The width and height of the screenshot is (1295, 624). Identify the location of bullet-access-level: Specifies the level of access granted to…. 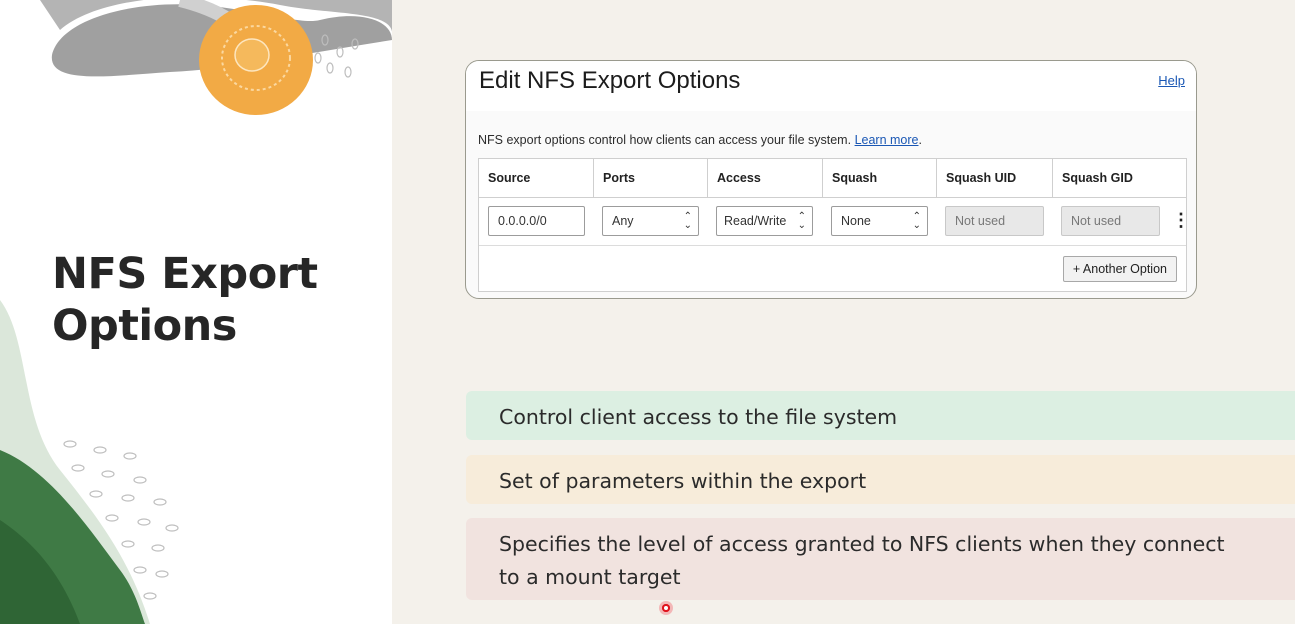
(880, 559).